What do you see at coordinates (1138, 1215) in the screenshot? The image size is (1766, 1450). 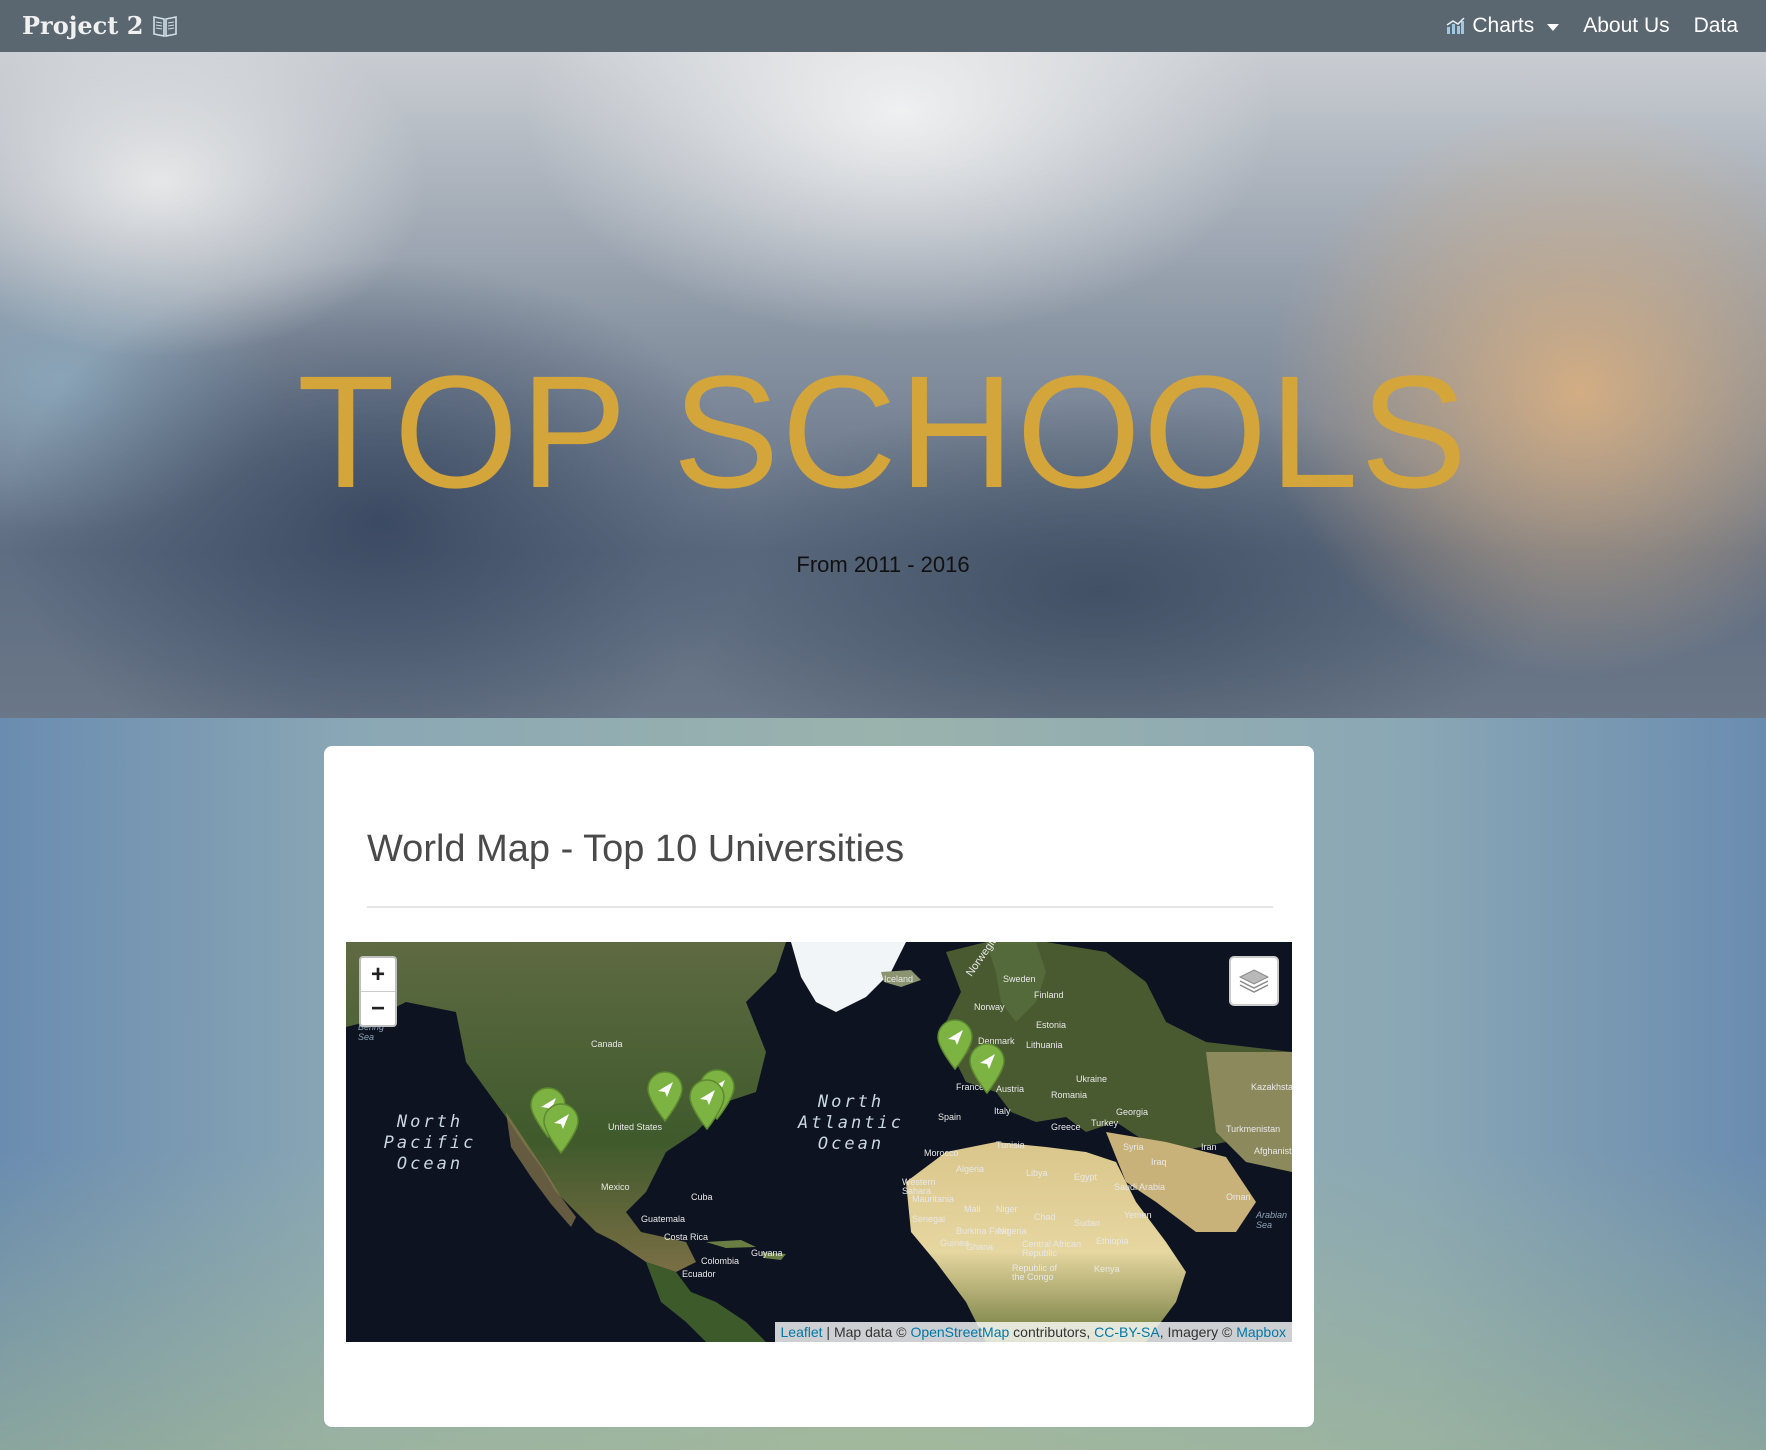 I see `place-label: Yemen` at bounding box center [1138, 1215].